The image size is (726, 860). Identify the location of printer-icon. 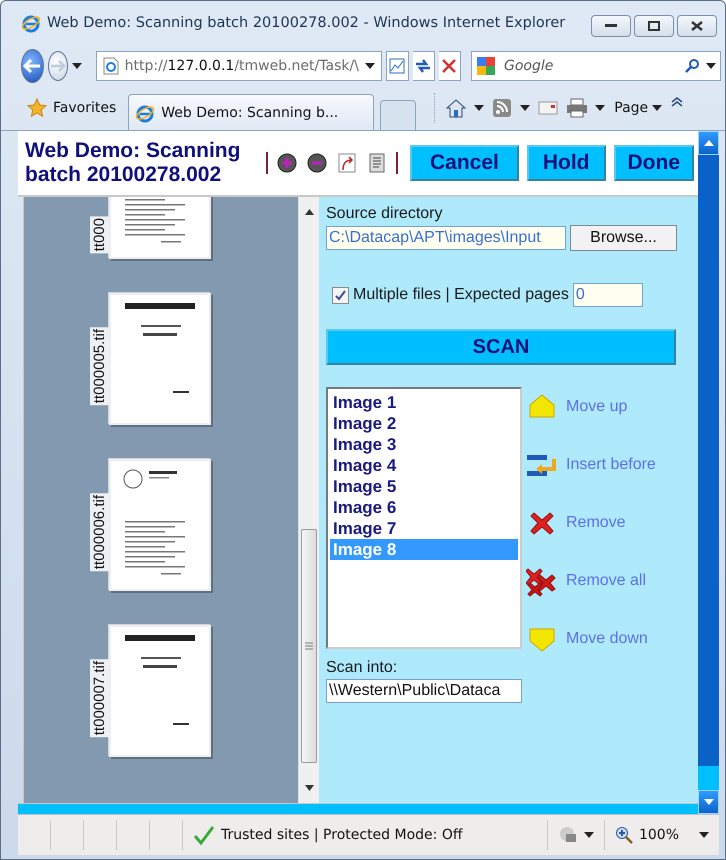
(577, 108).